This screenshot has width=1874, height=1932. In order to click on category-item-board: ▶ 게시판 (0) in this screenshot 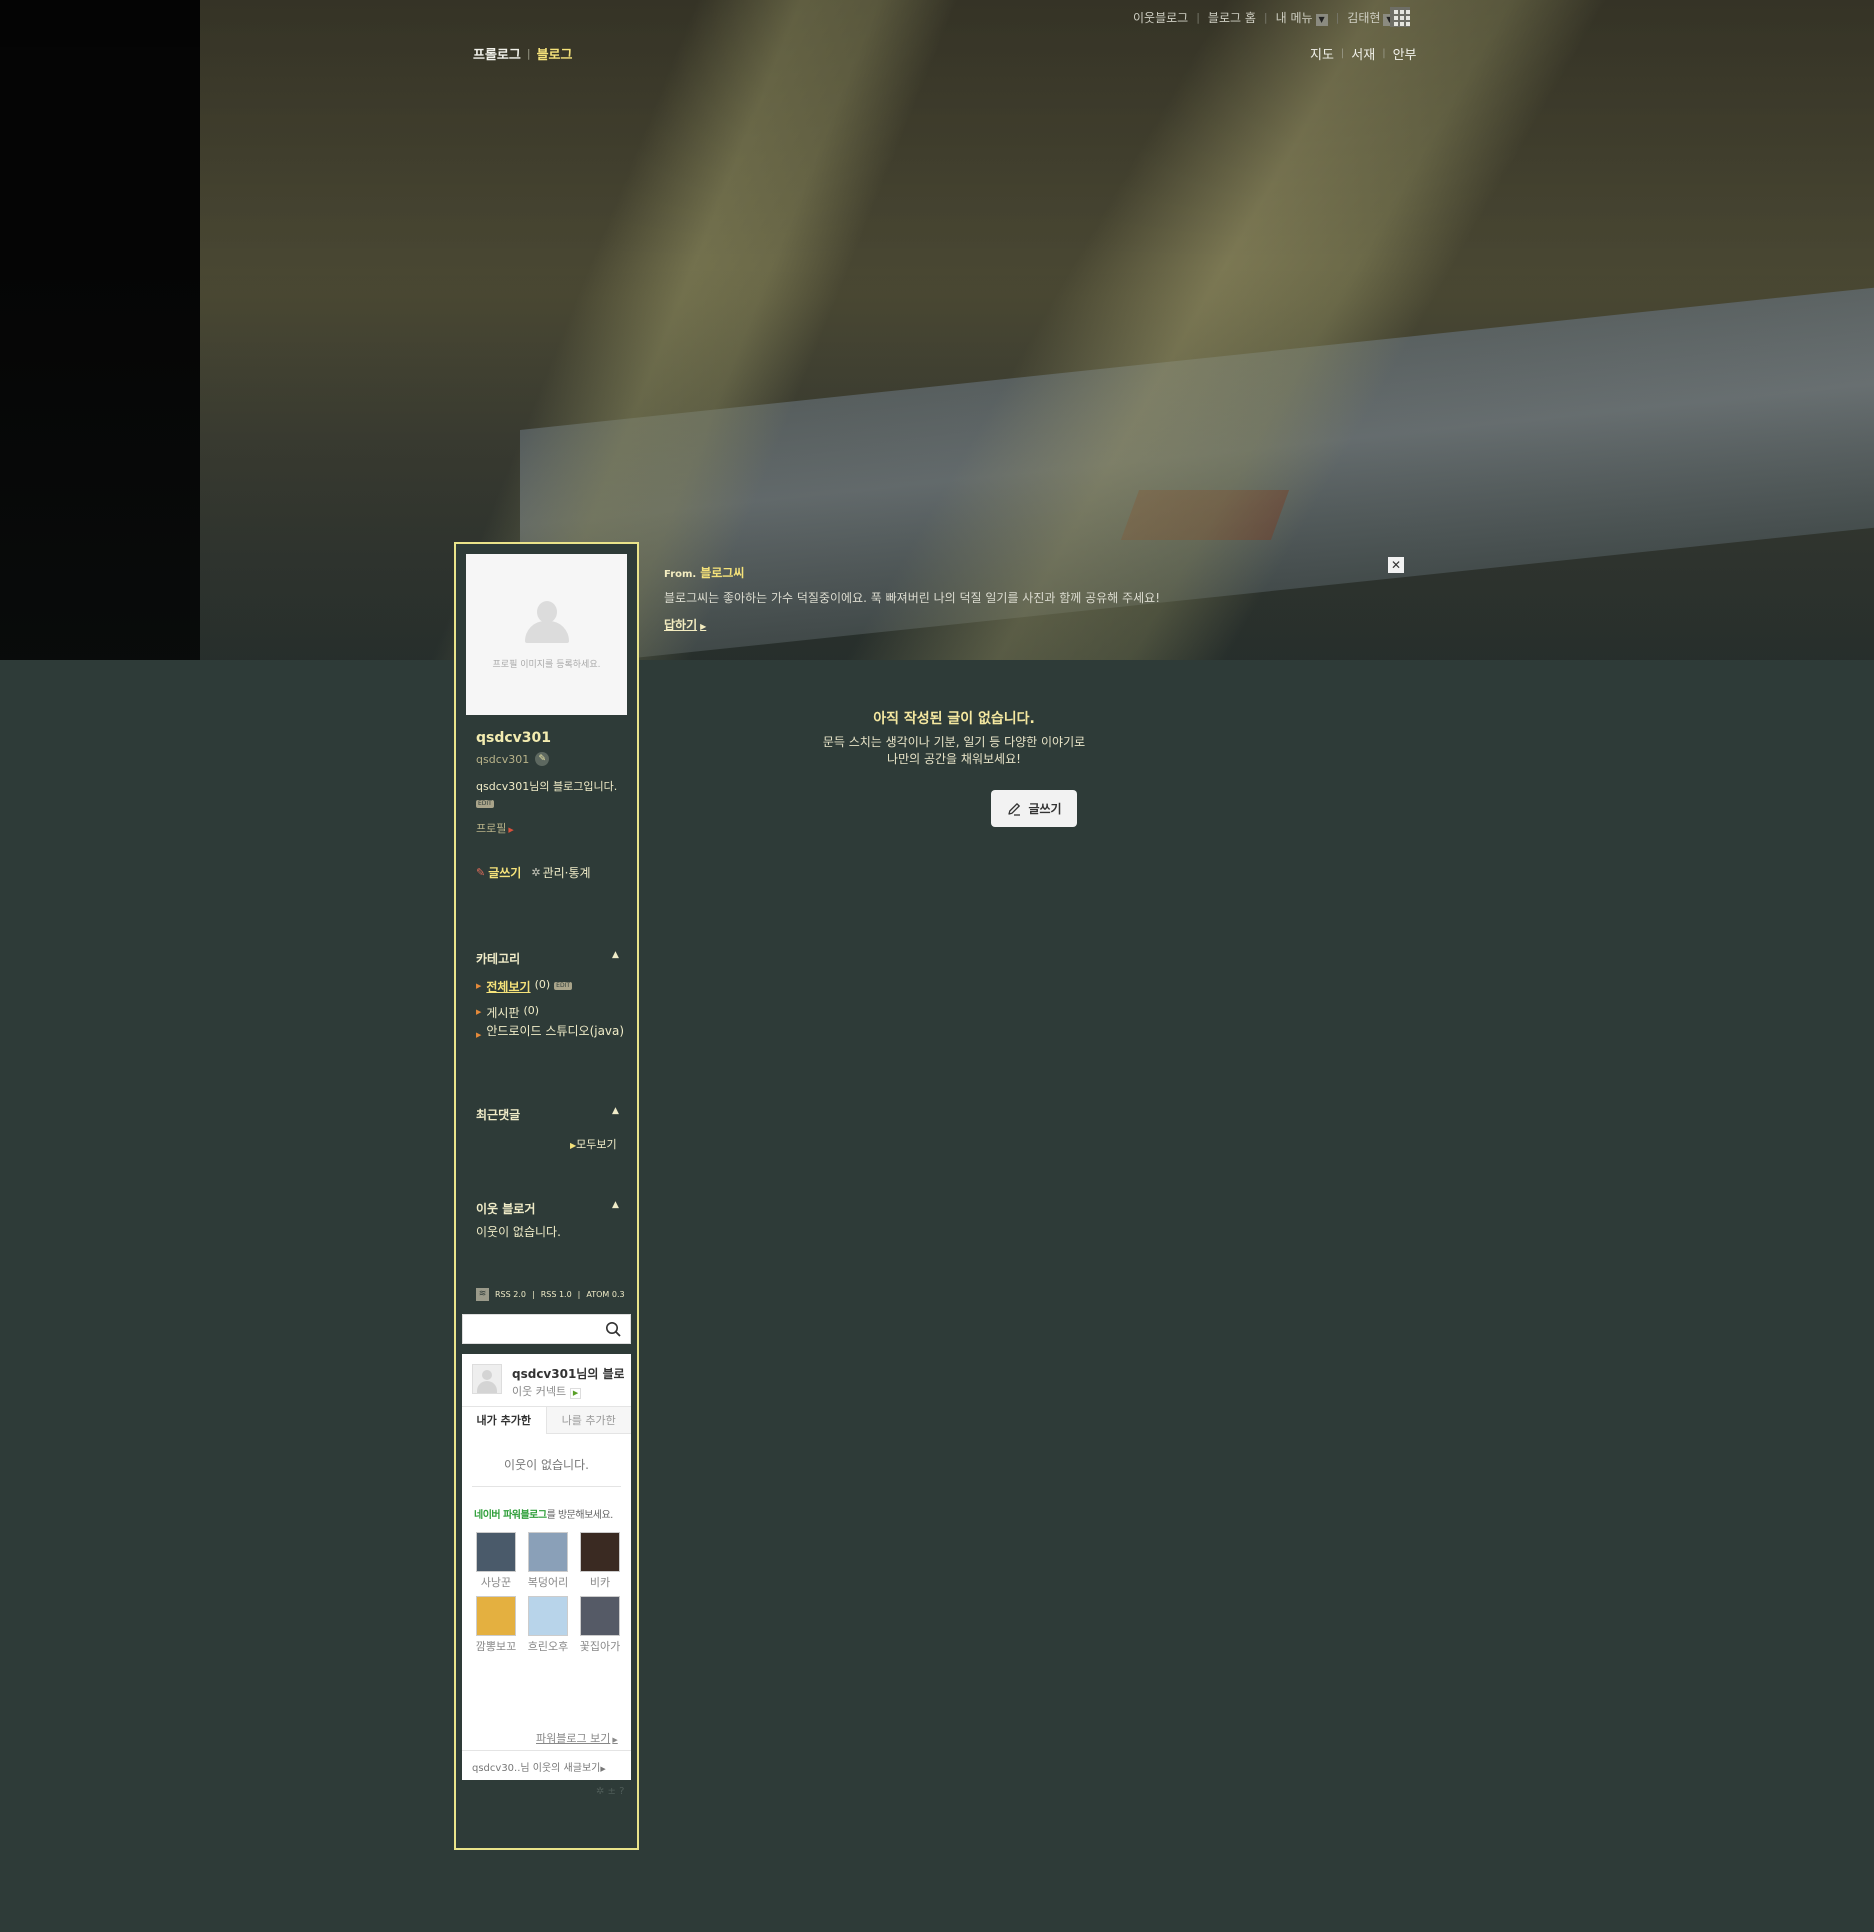, I will do `click(507, 1012)`.